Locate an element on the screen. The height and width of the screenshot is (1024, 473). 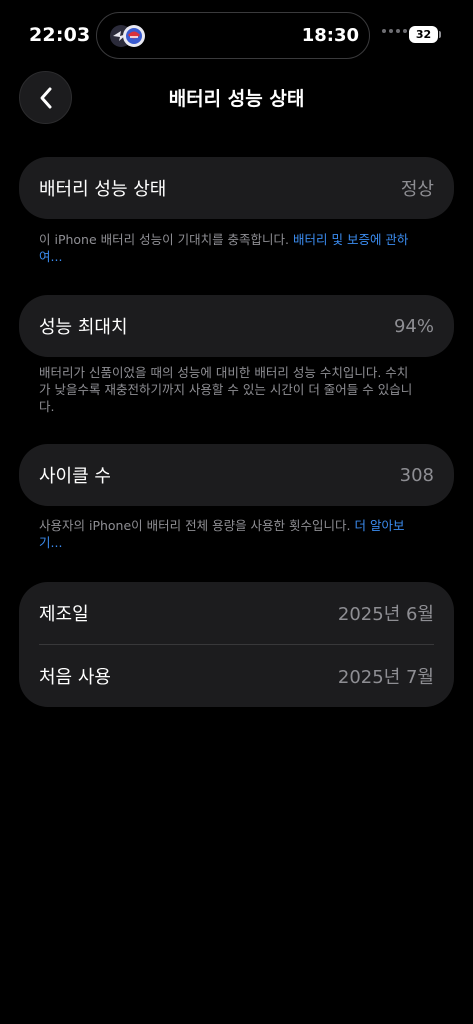
max-capacity-value: 94% is located at coordinates (413, 326).